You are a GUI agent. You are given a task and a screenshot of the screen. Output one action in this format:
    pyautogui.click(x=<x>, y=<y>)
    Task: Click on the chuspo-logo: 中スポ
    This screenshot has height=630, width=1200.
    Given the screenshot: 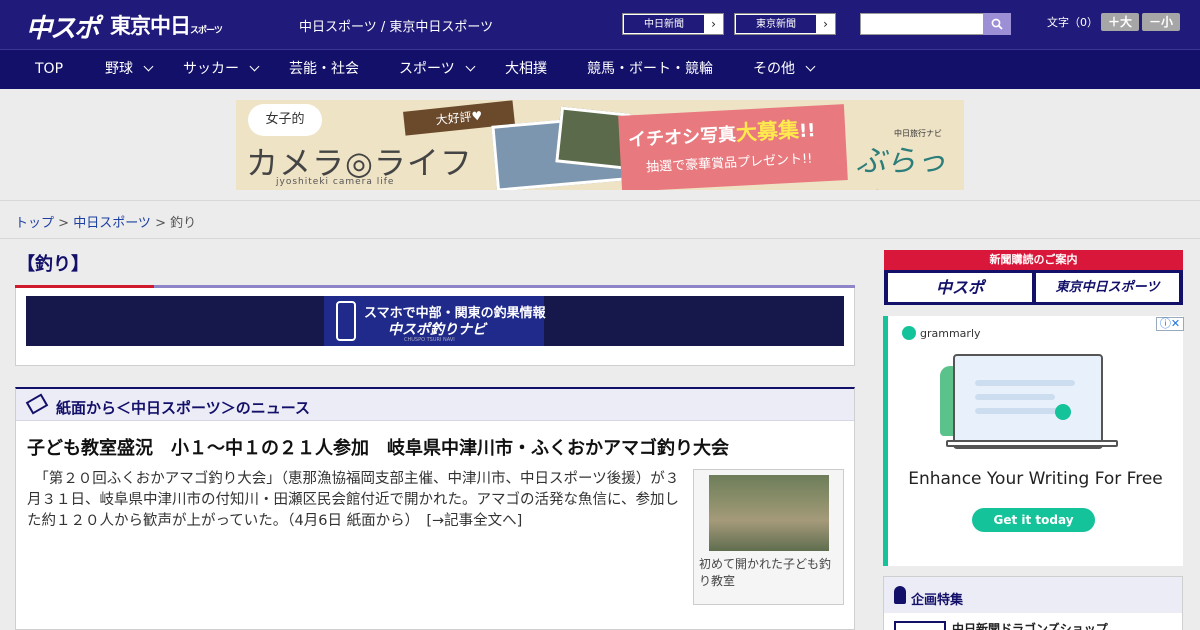 What is the action you would take?
    pyautogui.click(x=63, y=26)
    